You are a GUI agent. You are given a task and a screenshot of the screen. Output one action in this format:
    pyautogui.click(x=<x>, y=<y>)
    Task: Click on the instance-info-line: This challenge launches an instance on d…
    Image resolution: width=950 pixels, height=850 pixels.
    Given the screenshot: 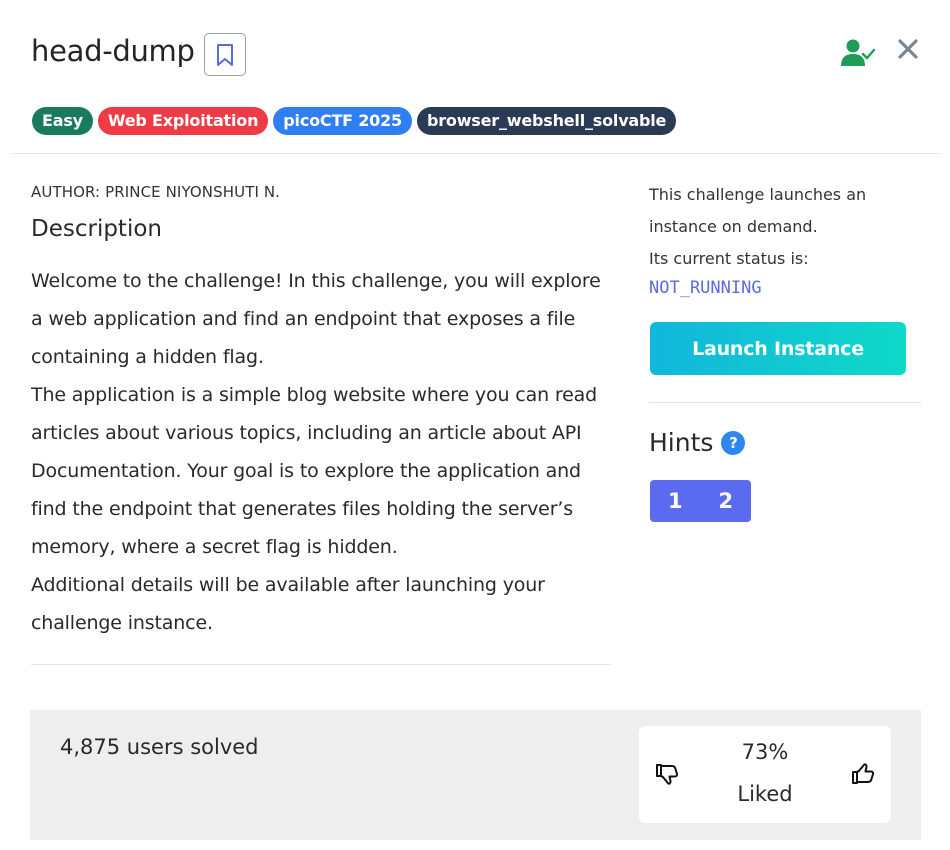 What is the action you would take?
    pyautogui.click(x=758, y=210)
    